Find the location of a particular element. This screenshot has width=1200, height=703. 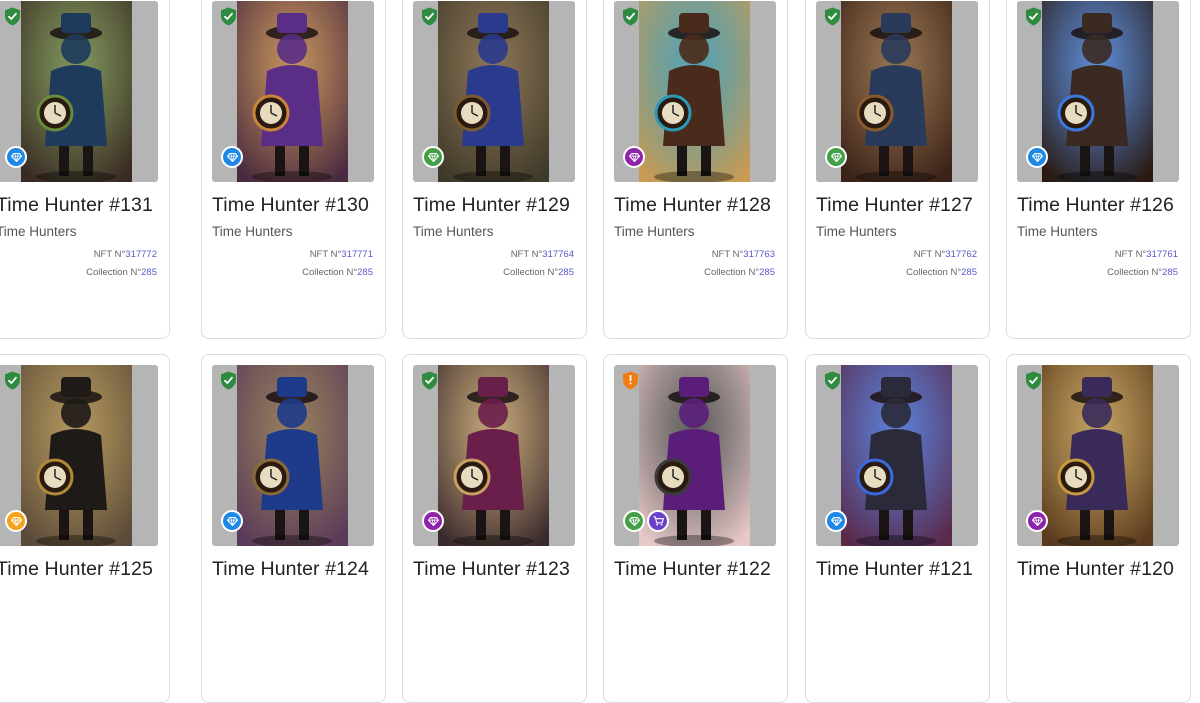

nft-card: Time Hunter #121 is located at coordinates (897, 528).